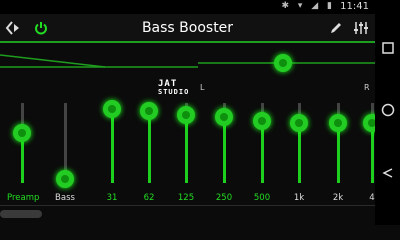 This screenshot has height=240, width=400. Describe the element at coordinates (174, 88) in the screenshot. I see `jat-studio-logo: JAT STUDIO` at that location.